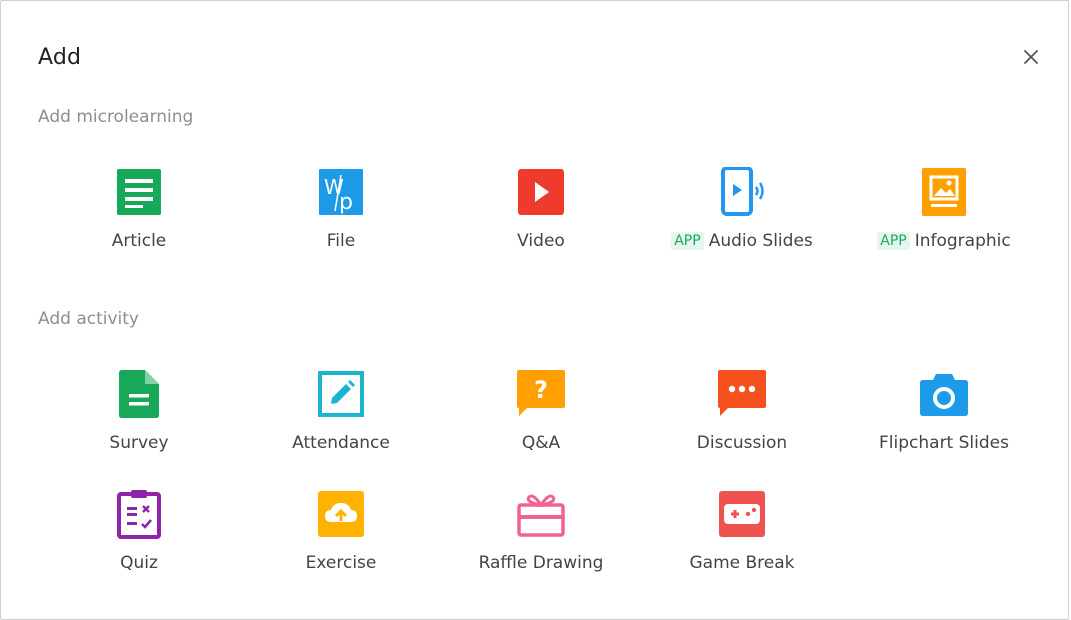 The width and height of the screenshot is (1071, 620). Describe the element at coordinates (541, 217) in the screenshot. I see `add-video-button: Video` at that location.